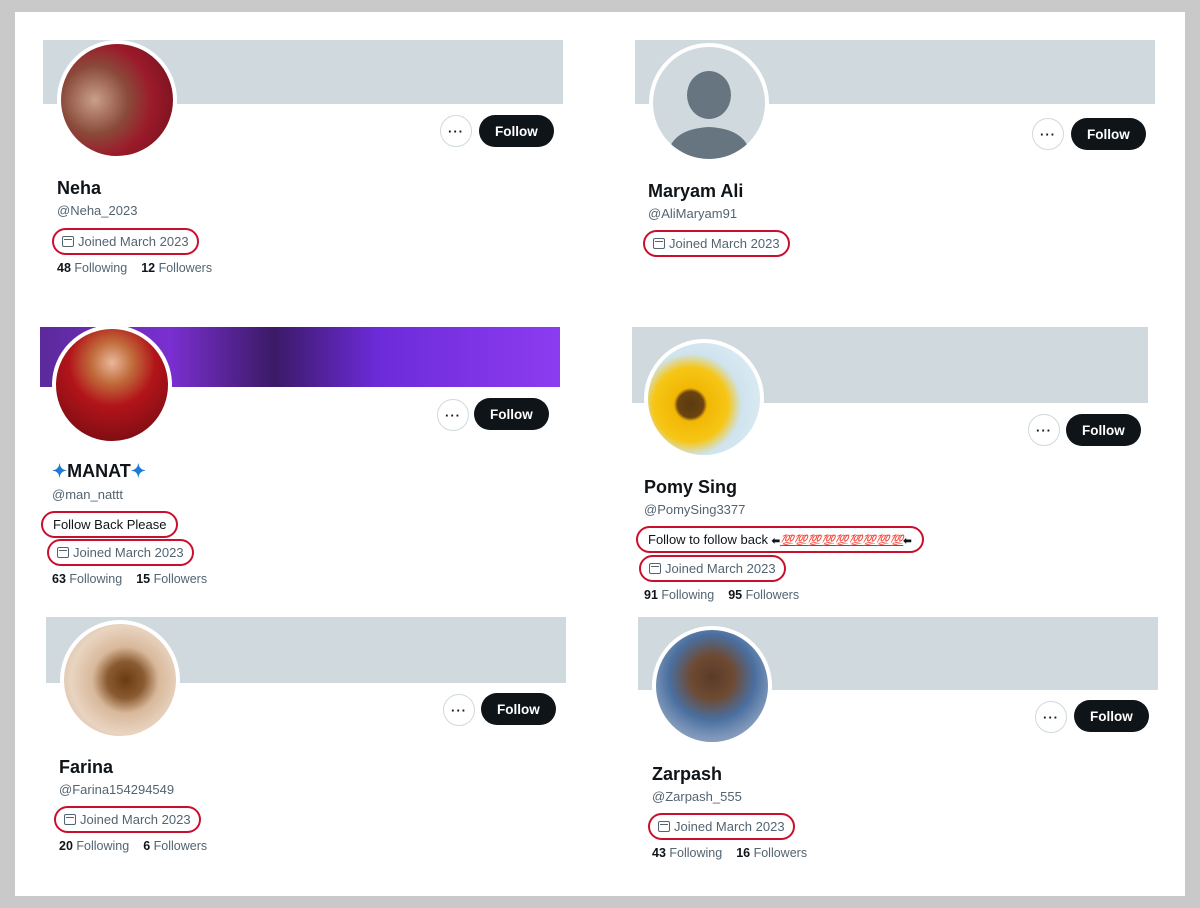 This screenshot has height=908, width=1200. I want to click on follow-stats: 48 Following 12 Followers, so click(134, 268).